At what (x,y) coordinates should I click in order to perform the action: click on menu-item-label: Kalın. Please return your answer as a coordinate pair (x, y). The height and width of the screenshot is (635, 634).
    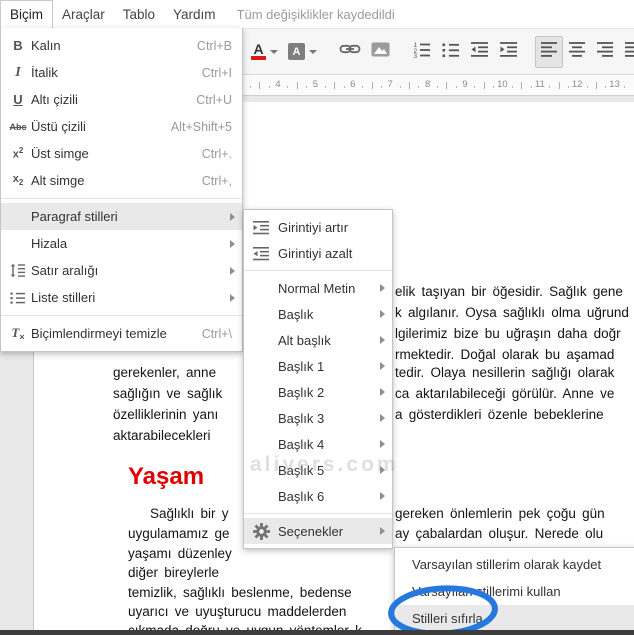
    Looking at the image, I should click on (46, 45).